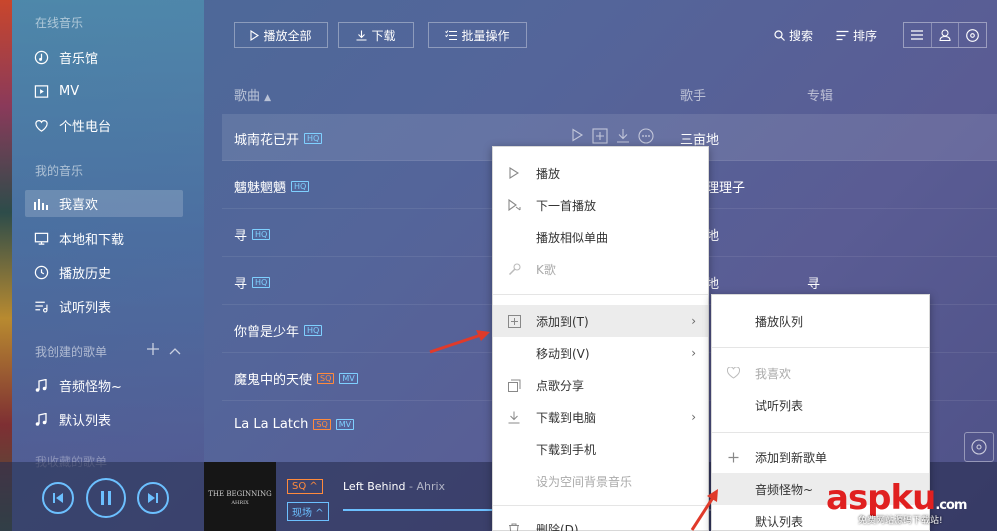  Describe the element at coordinates (779, 35) in the screenshot. I see `search-icon` at that location.